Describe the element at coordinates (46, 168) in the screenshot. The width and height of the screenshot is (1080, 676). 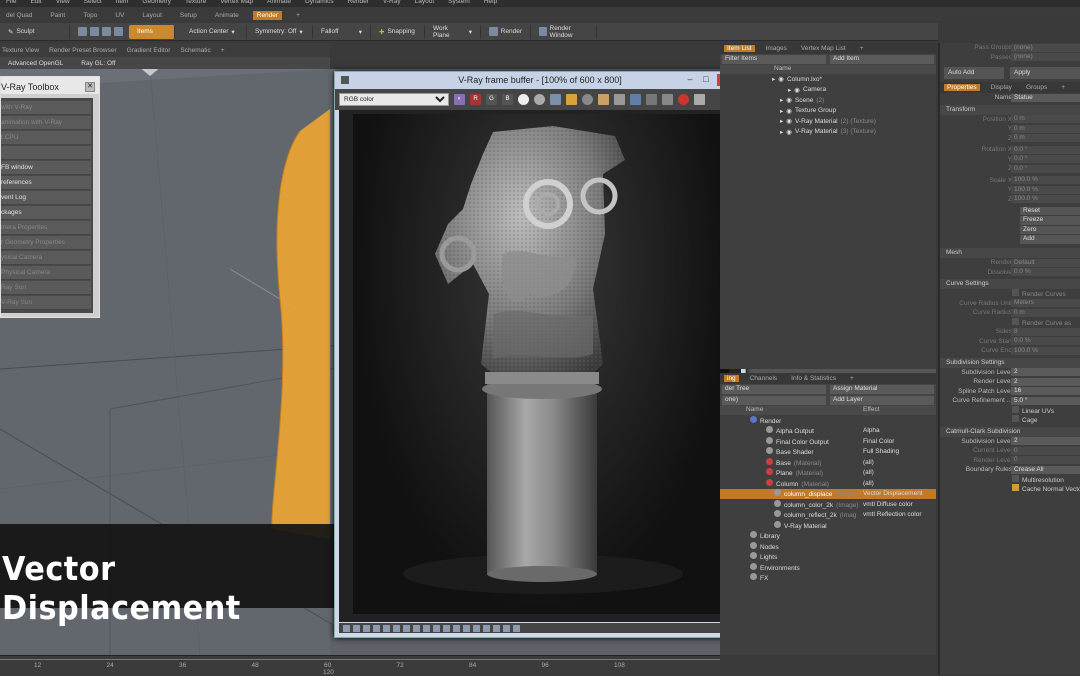
I see `toolbox-item: FB window` at that location.